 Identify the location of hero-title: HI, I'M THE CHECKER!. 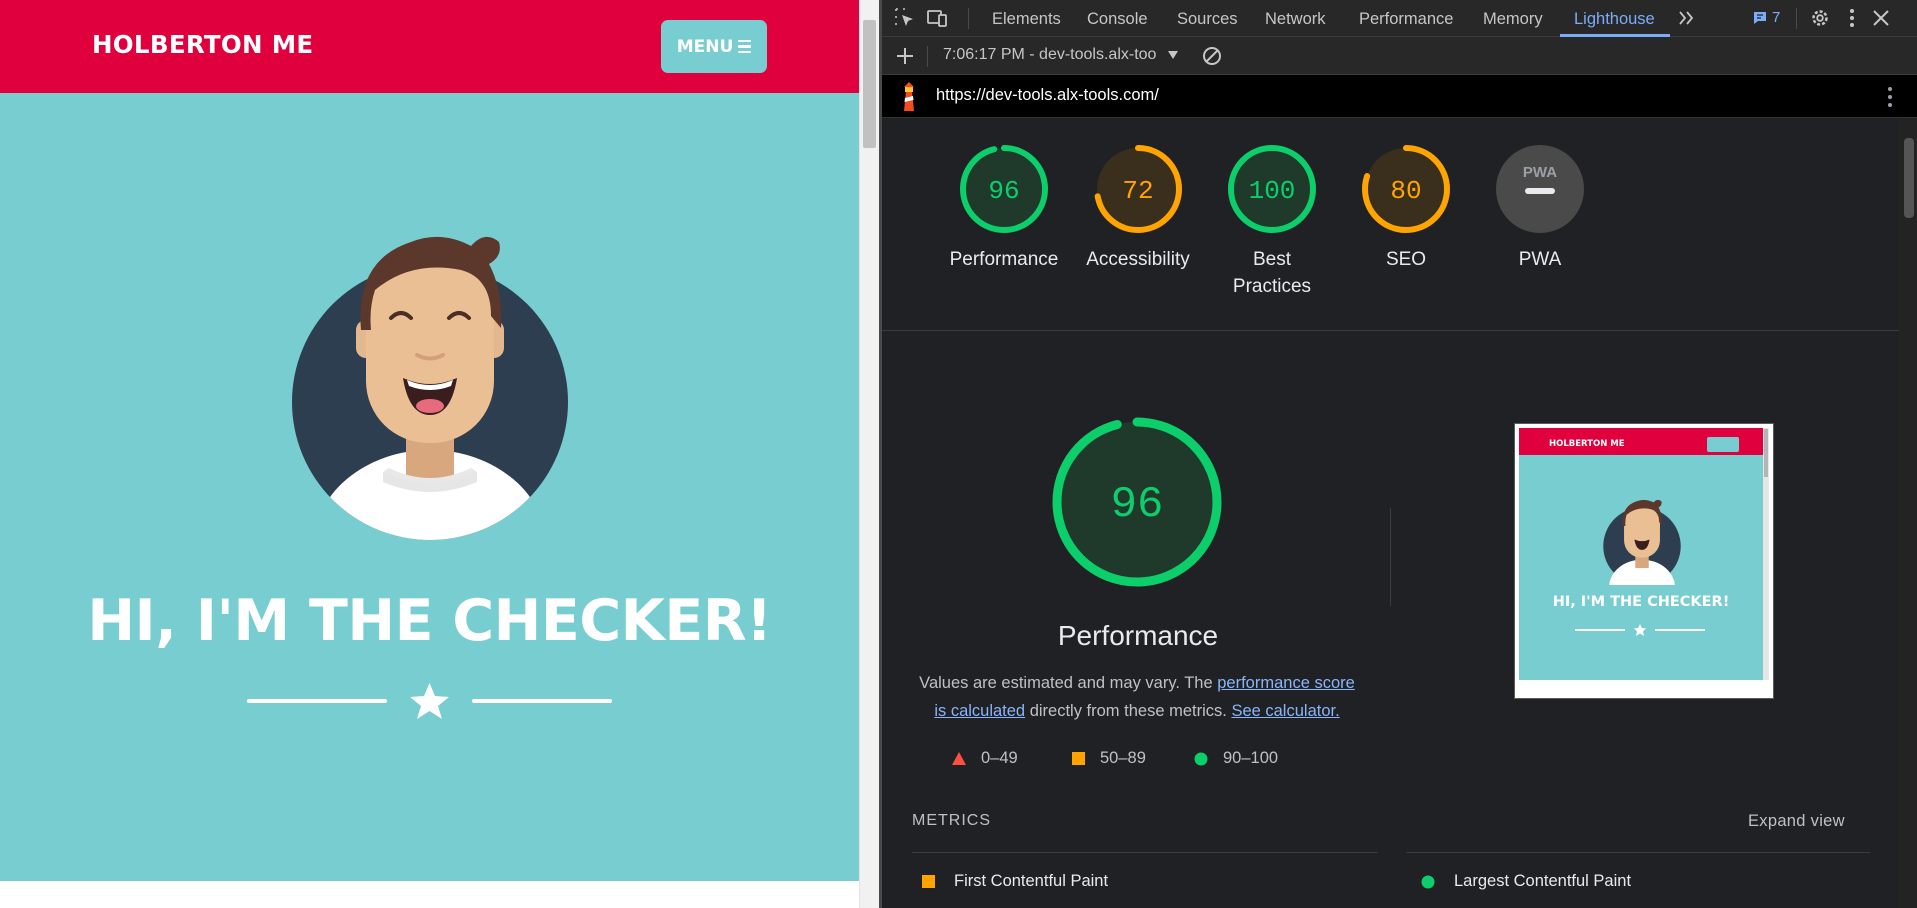
(429, 621).